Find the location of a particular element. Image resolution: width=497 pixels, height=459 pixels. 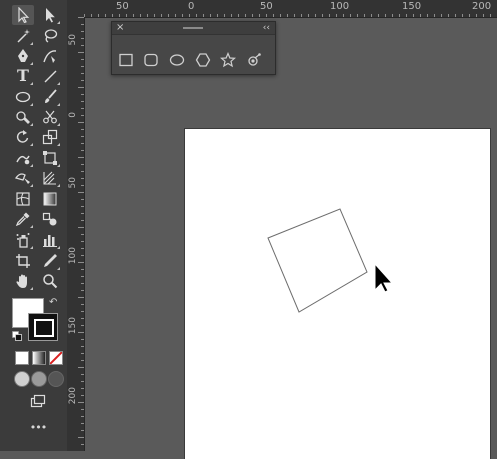

pen-tool-button is located at coordinates (23, 56).